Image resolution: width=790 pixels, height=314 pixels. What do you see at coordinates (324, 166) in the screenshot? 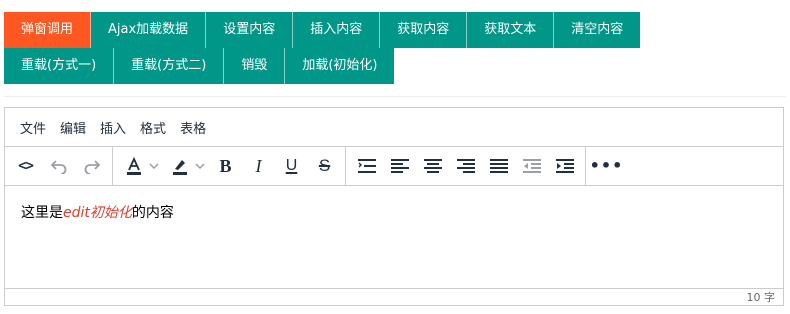
I see `strikethrough-icon: S` at bounding box center [324, 166].